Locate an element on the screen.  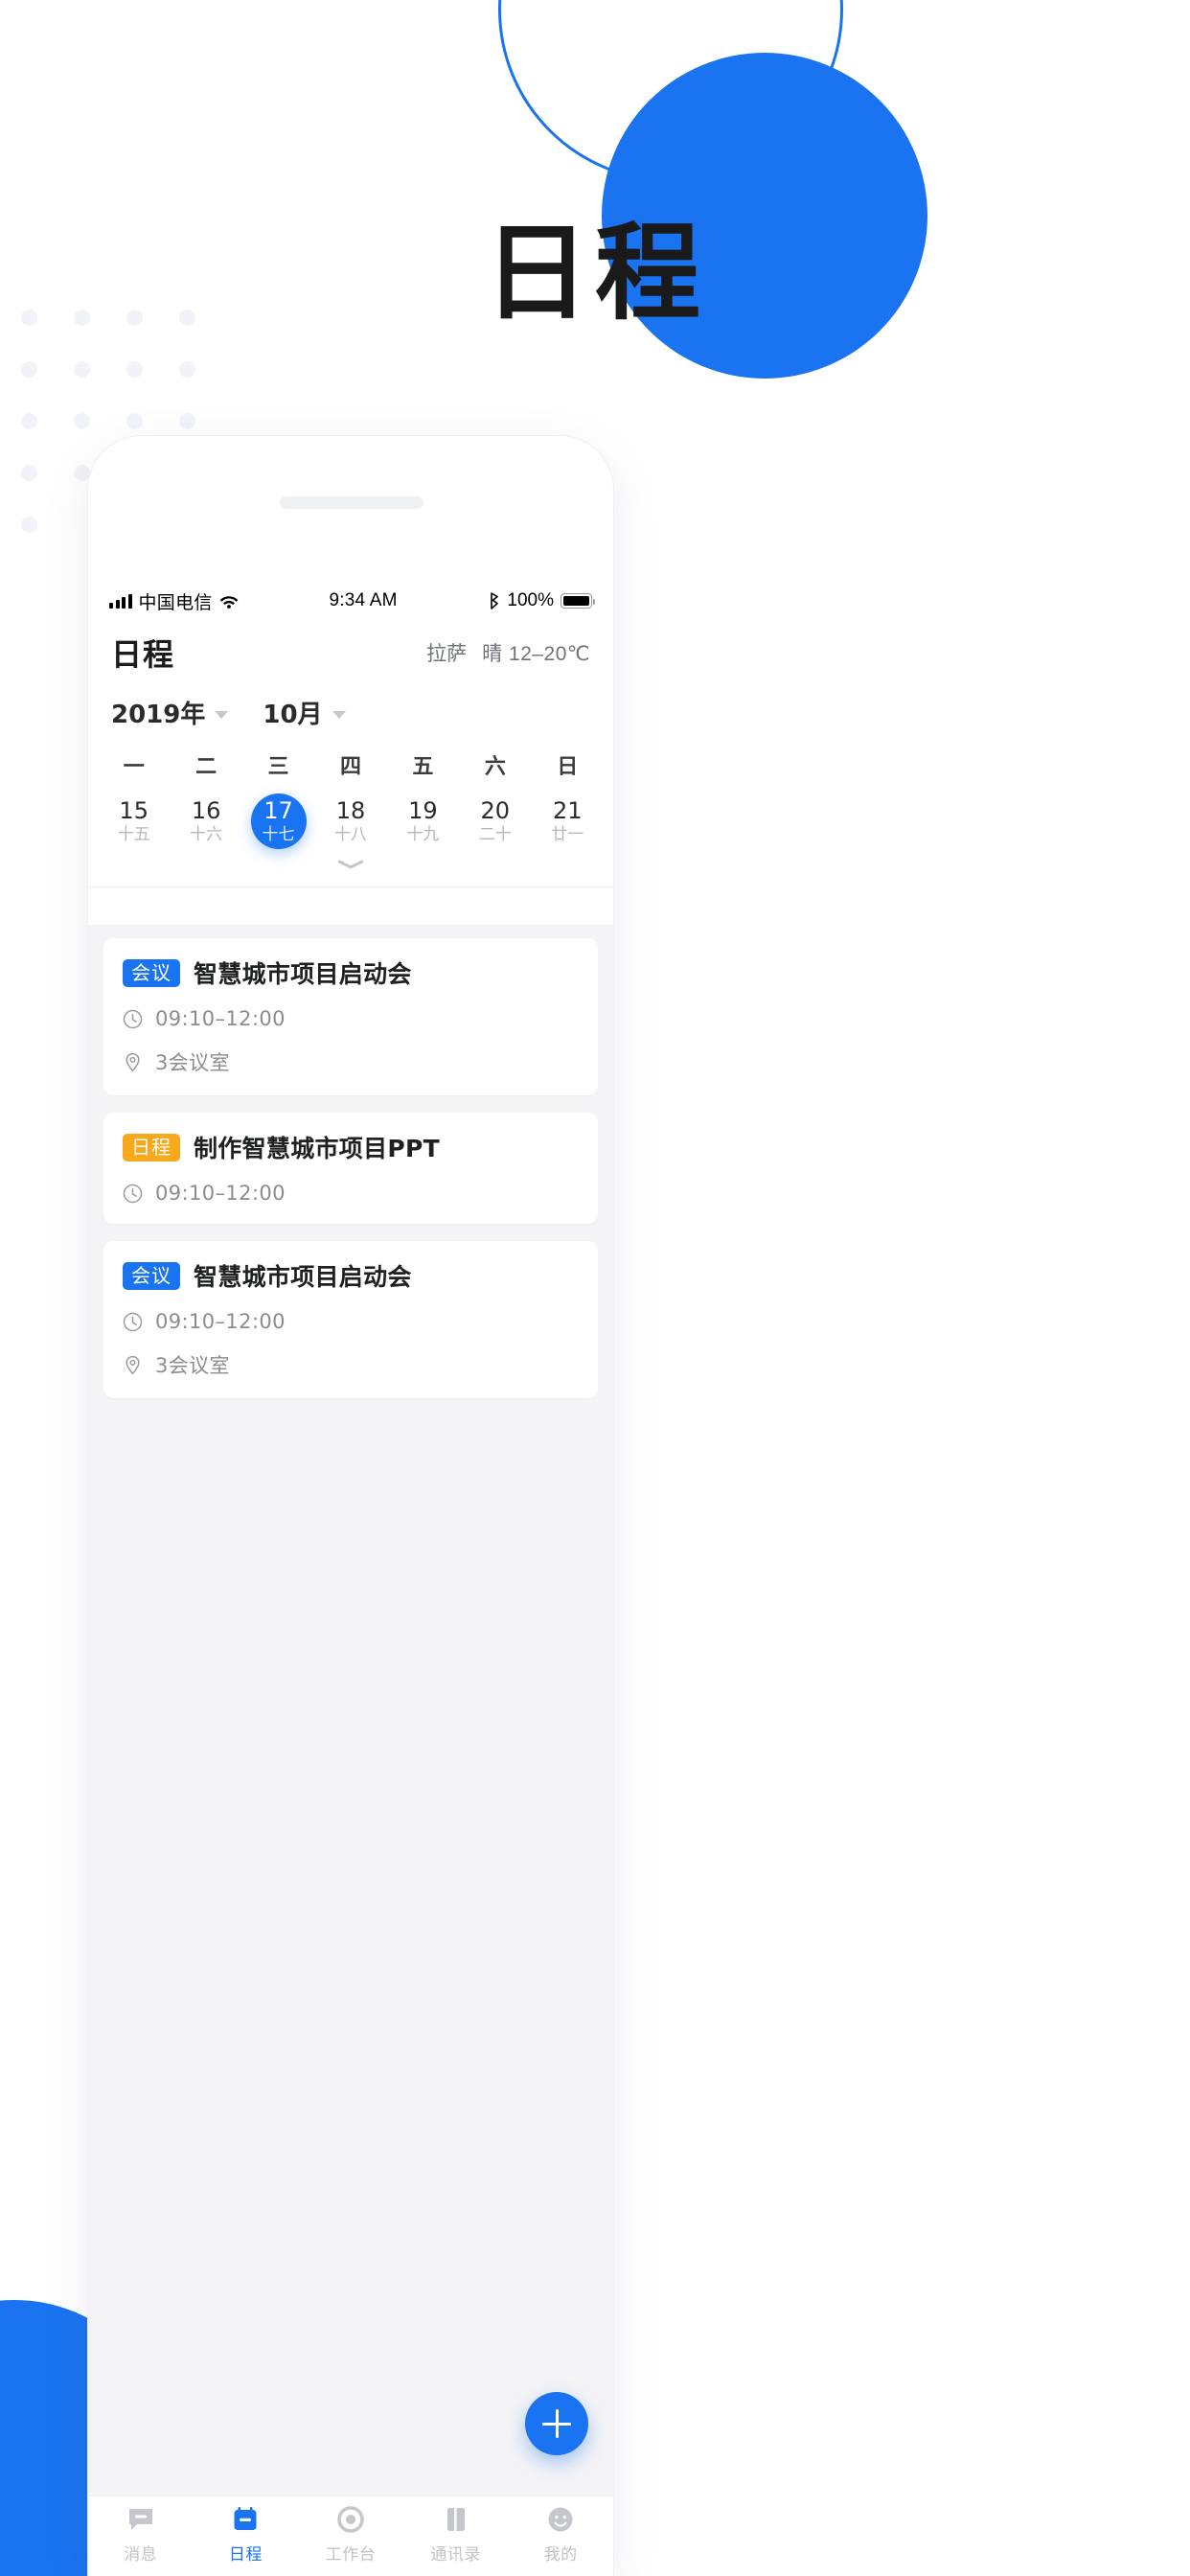
battery-percent-label: 100% is located at coordinates (530, 600).